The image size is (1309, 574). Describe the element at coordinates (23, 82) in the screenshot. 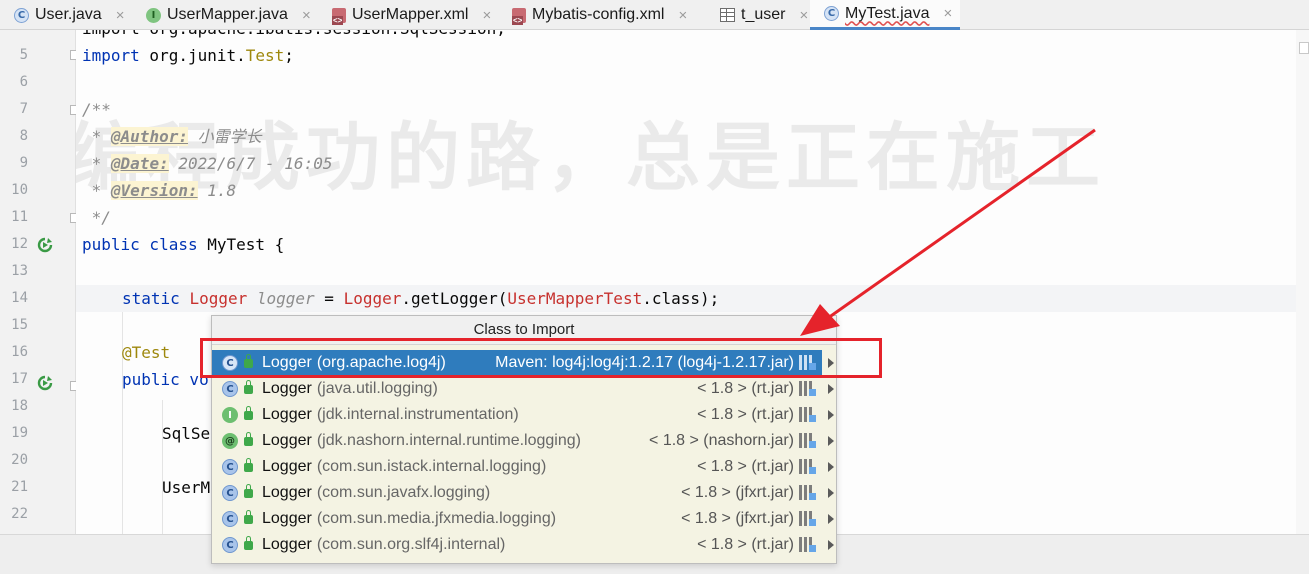

I see `line-number: 6` at that location.